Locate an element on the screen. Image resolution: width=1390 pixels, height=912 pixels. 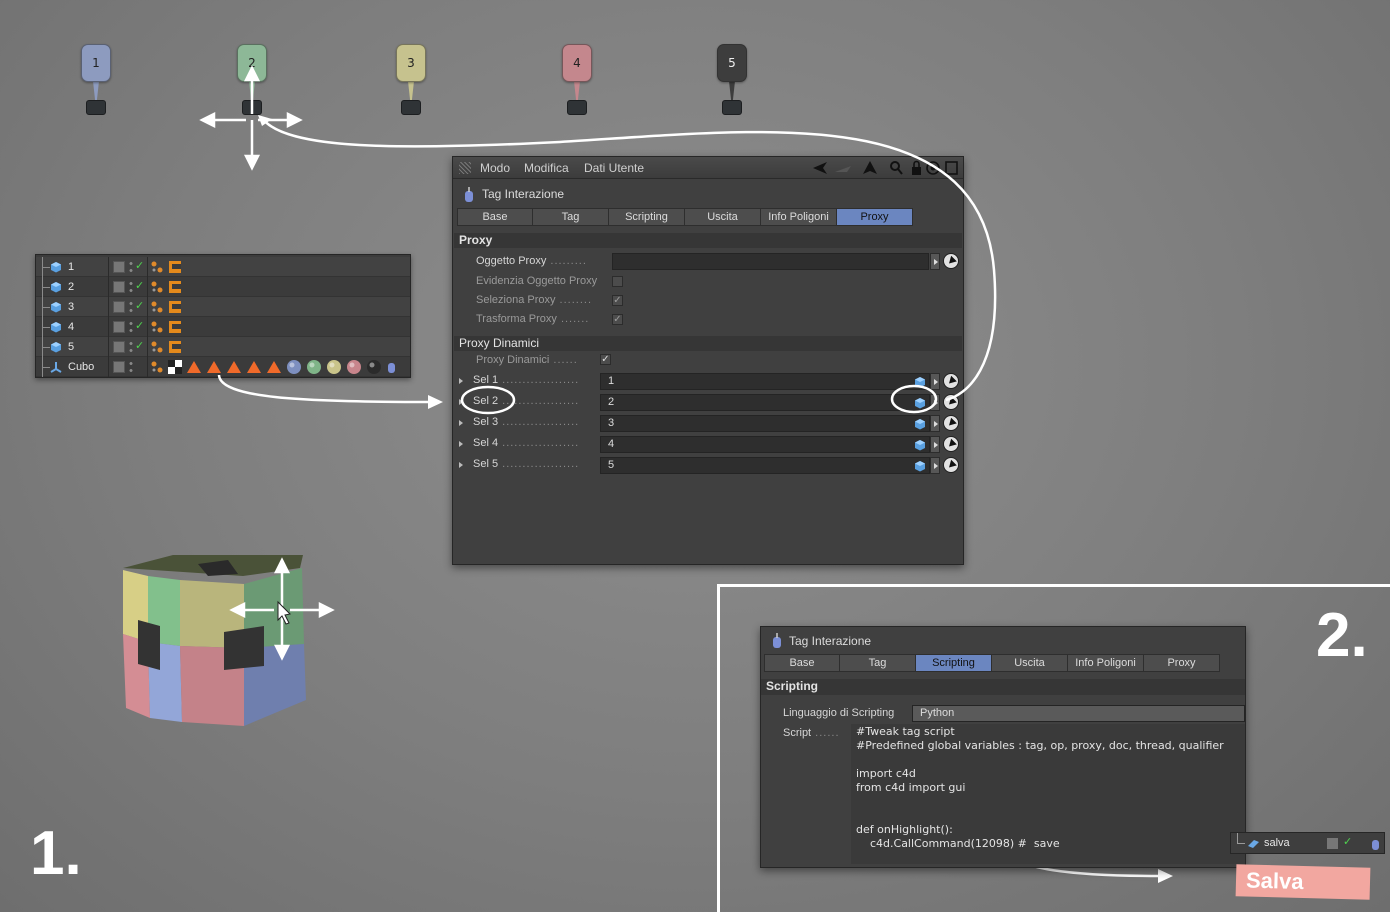
tab-bar: Base Tag Scripting Uscita Info Poligoni Proxy is located at coordinates (992, 663).